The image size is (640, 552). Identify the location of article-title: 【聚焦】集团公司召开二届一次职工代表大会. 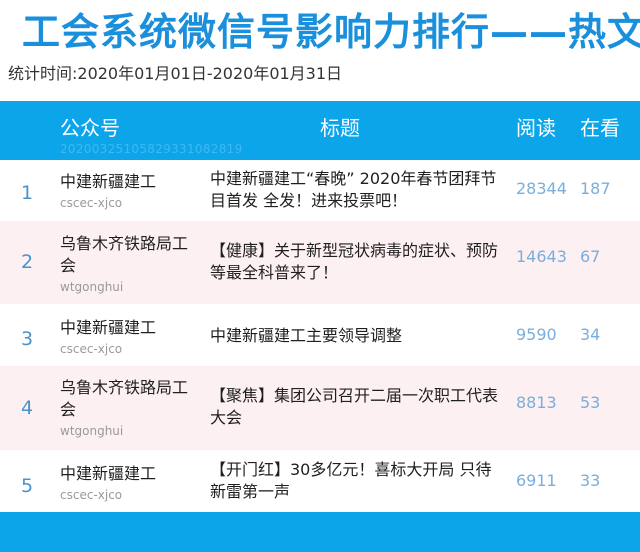
(357, 407).